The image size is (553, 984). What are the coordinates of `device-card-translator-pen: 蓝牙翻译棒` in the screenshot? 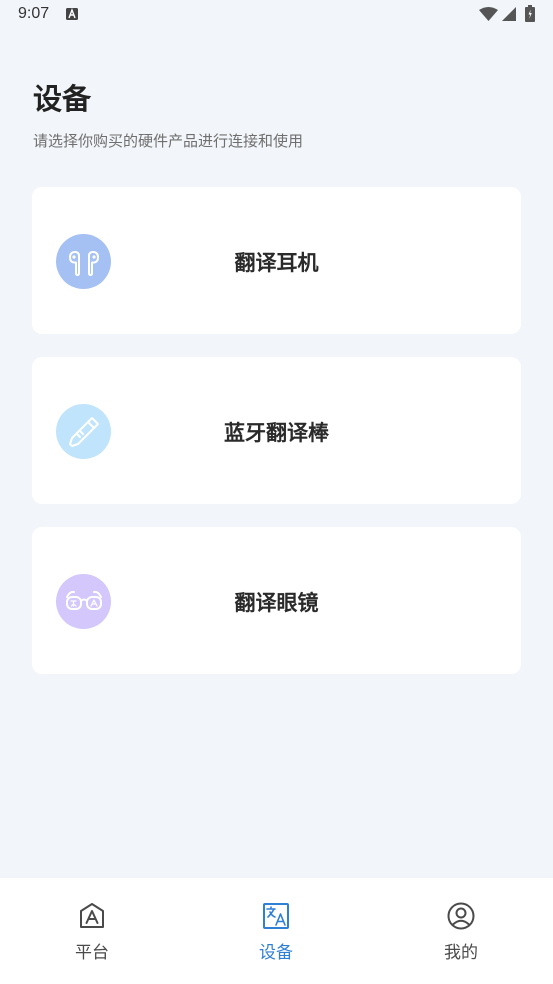 It's located at (276, 430).